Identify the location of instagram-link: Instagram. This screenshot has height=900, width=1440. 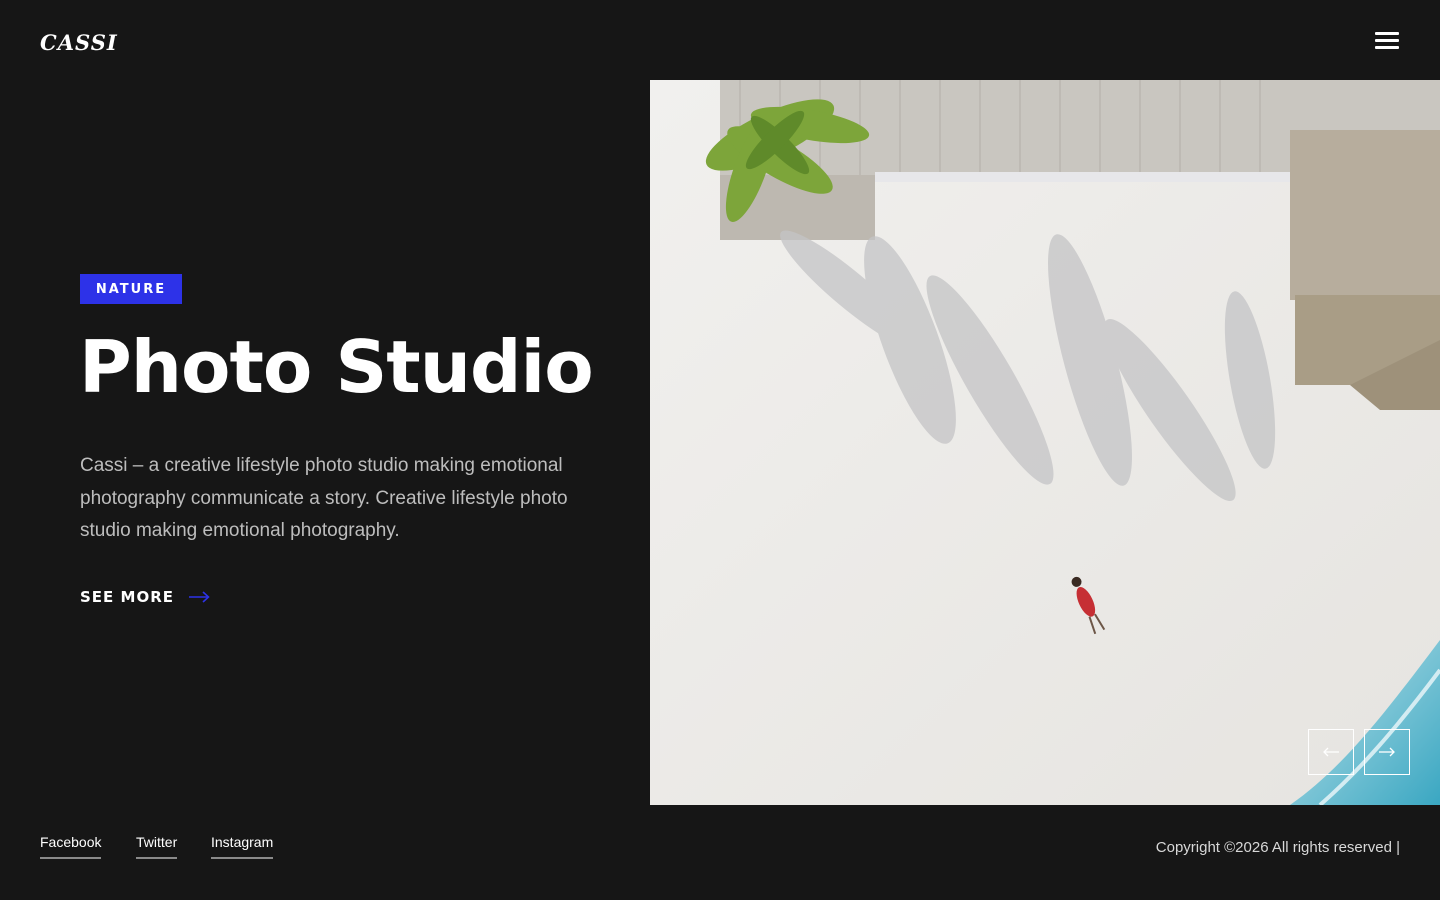
(242, 846).